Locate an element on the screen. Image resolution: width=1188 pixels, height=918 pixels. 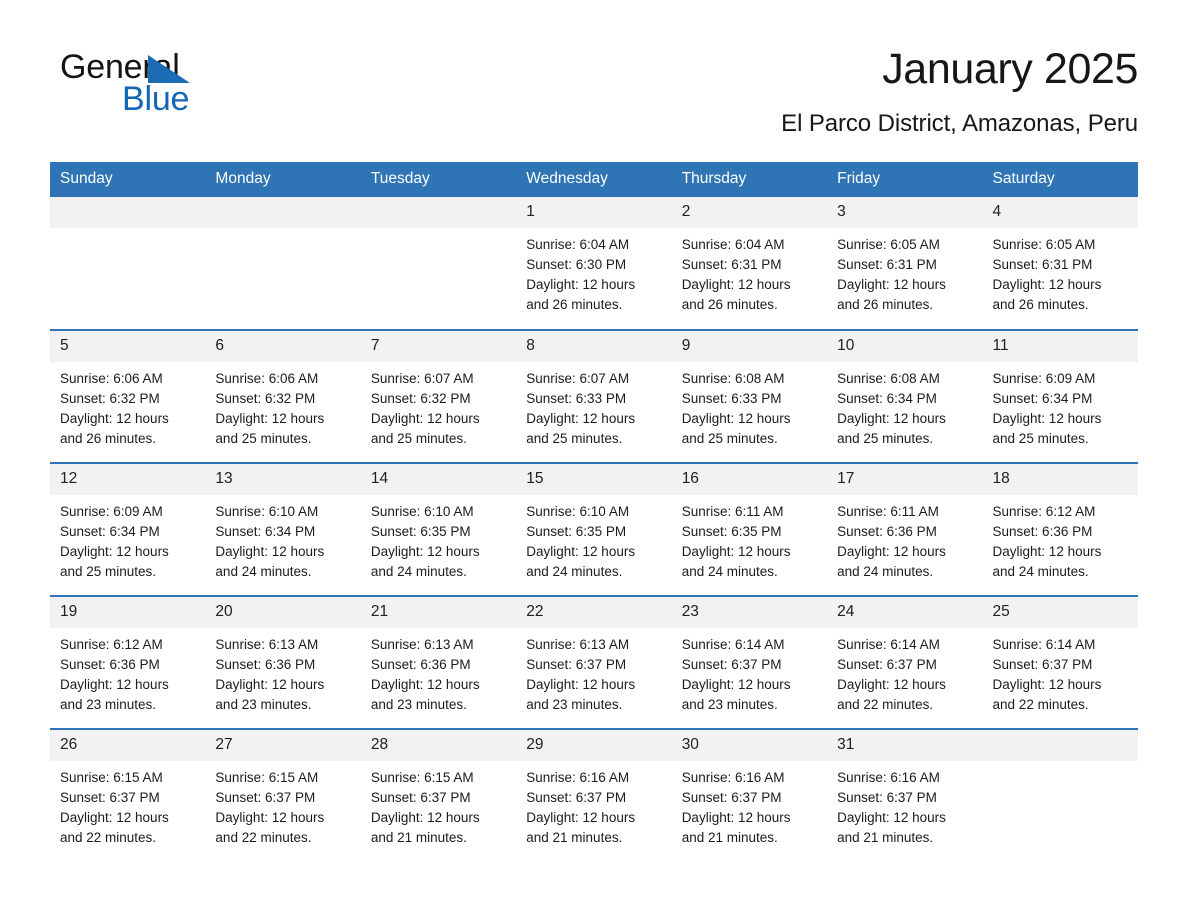
daylight-duration-line2: and 21 minutes. is located at coordinates (885, 837).